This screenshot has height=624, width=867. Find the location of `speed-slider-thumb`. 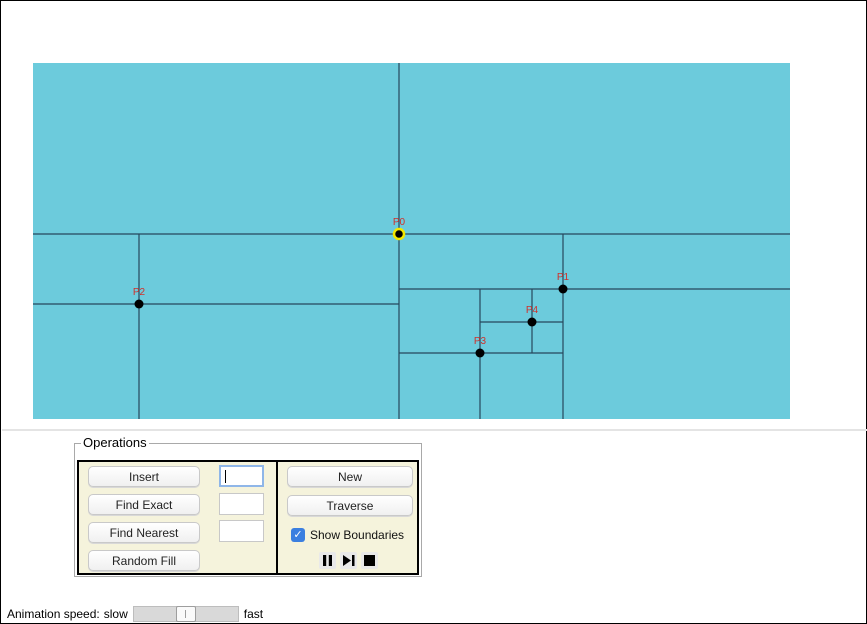

speed-slider-thumb is located at coordinates (185, 614).